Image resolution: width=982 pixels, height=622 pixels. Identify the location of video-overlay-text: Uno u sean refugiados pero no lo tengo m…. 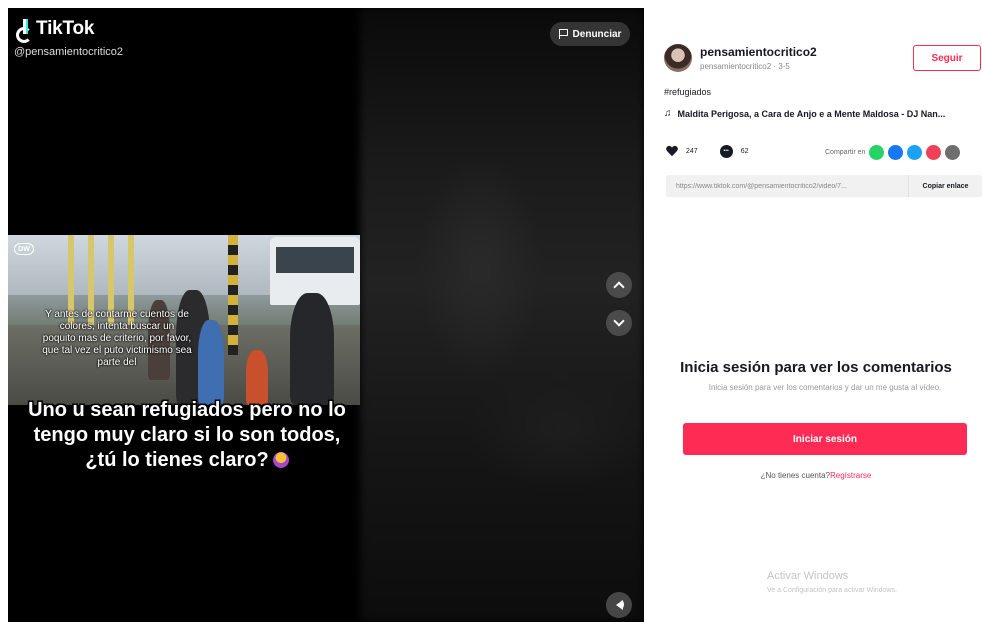
(187, 435).